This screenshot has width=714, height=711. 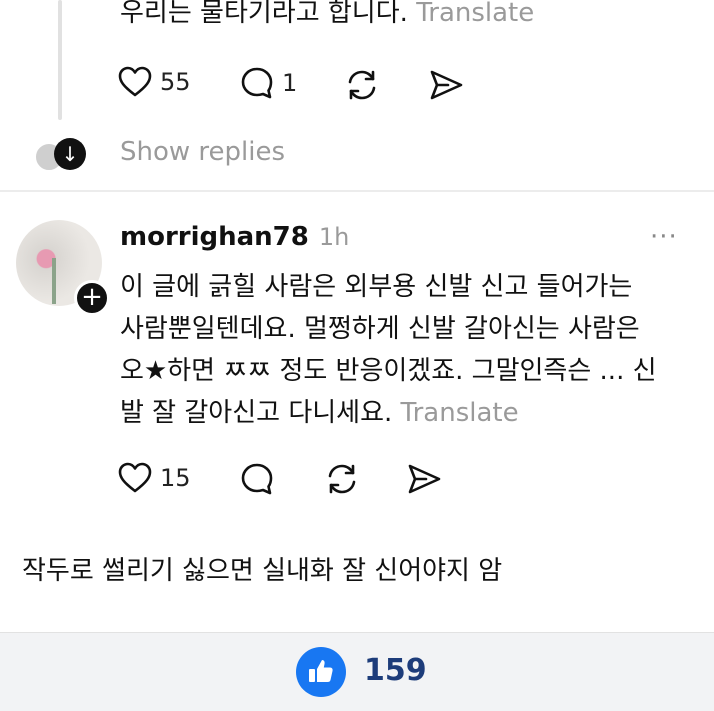 I want to click on thumbs-up-icon, so click(x=321, y=673).